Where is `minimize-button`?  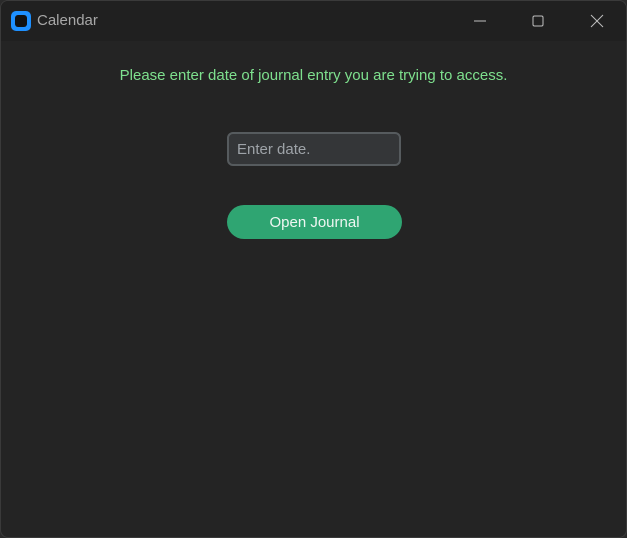 minimize-button is located at coordinates (480, 21).